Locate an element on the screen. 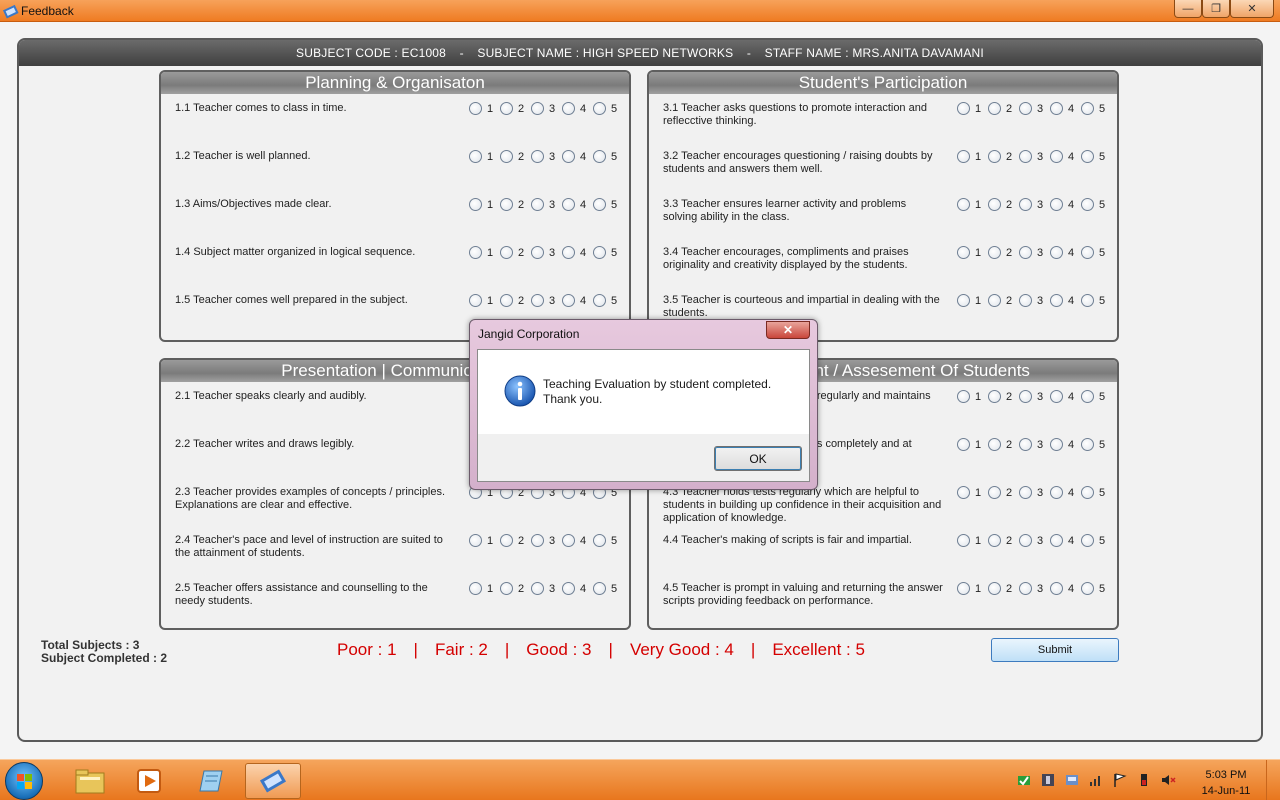 The width and height of the screenshot is (1280, 800). taskbar-feedback-app is located at coordinates (273, 781).